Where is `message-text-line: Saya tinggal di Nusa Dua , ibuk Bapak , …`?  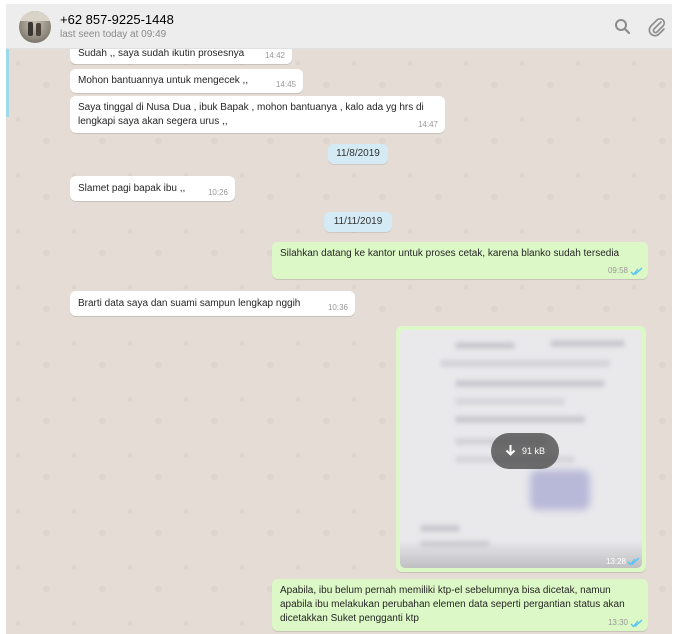
message-text-line: Saya tinggal di Nusa Dua , ibuk Bapak , … is located at coordinates (251, 107).